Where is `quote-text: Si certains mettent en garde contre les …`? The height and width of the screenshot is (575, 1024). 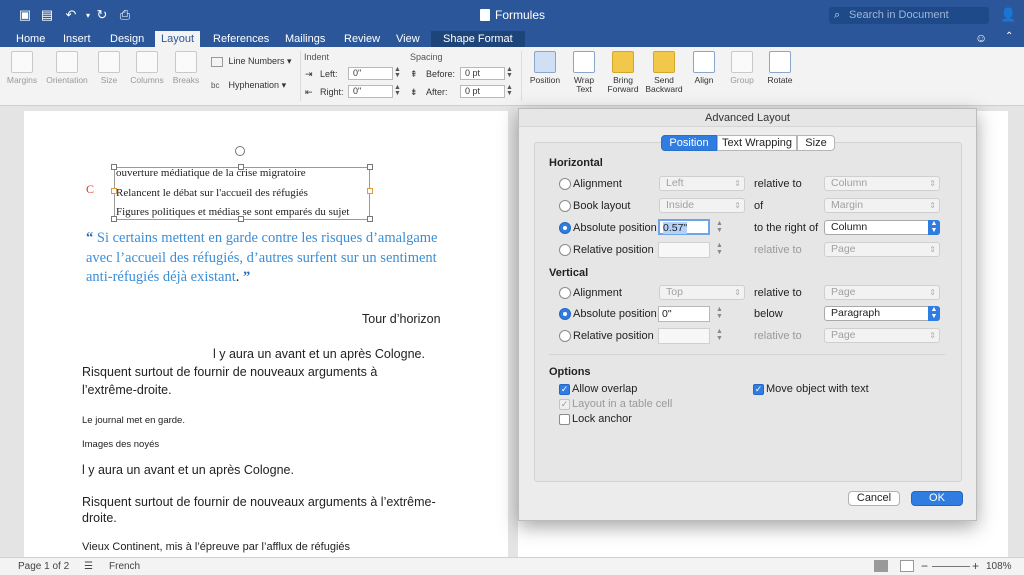
quote-text: Si certains mettent en garde contre les … is located at coordinates (262, 257).